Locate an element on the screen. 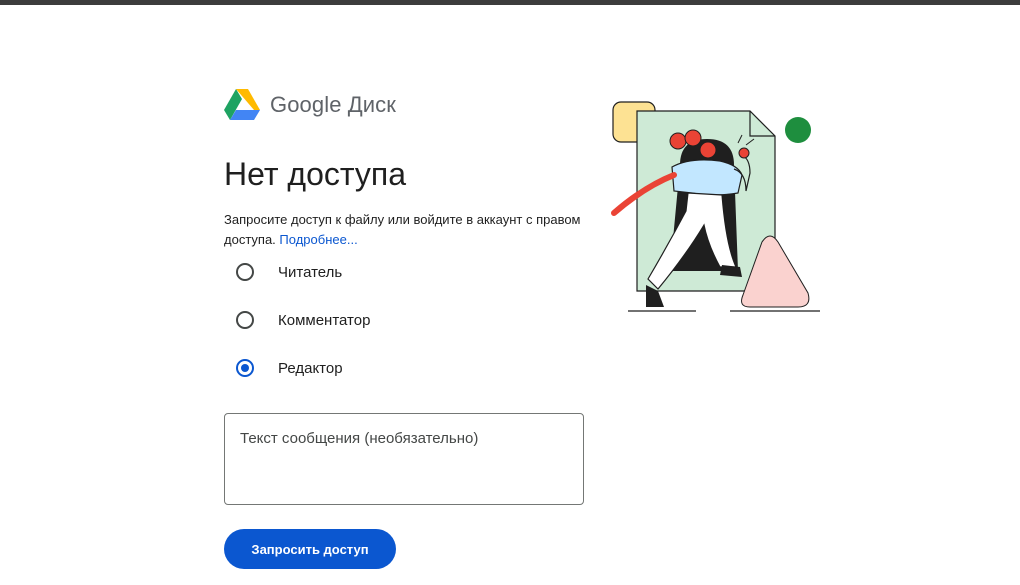  page-title: Нет доступа is located at coordinates (315, 174).